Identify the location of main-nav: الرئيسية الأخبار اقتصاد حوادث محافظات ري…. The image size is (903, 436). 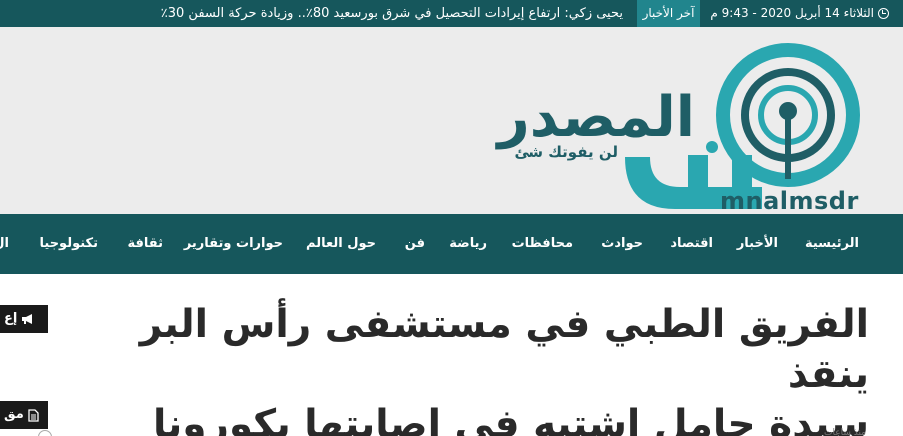
(451, 244).